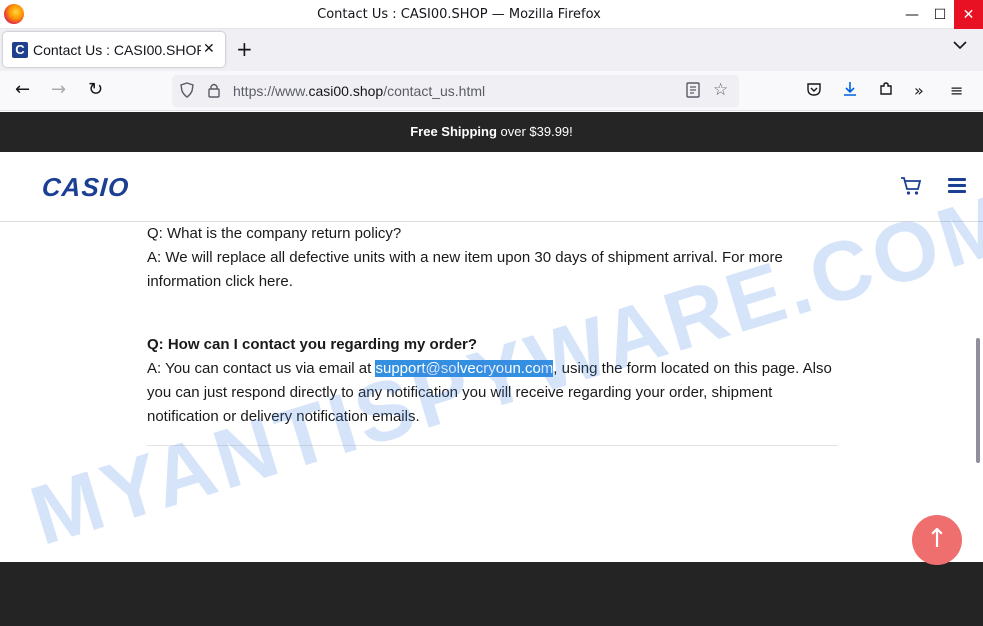 This screenshot has width=983, height=626. I want to click on minimize-button: —, so click(912, 14).